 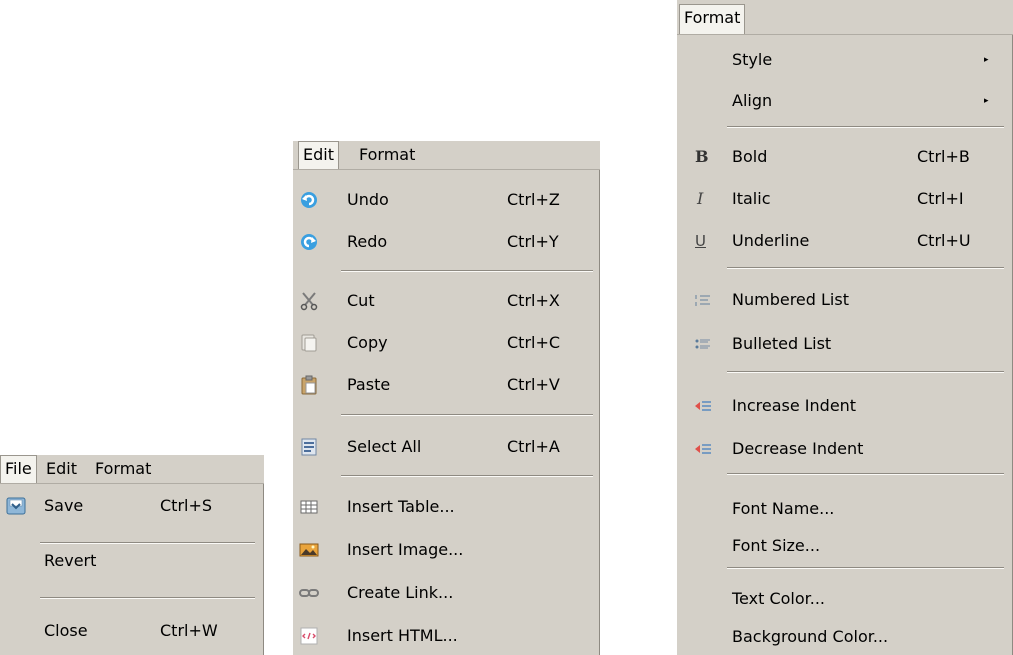 I want to click on menu-item-decrease-indent: Decrease Indent, so click(x=844, y=449).